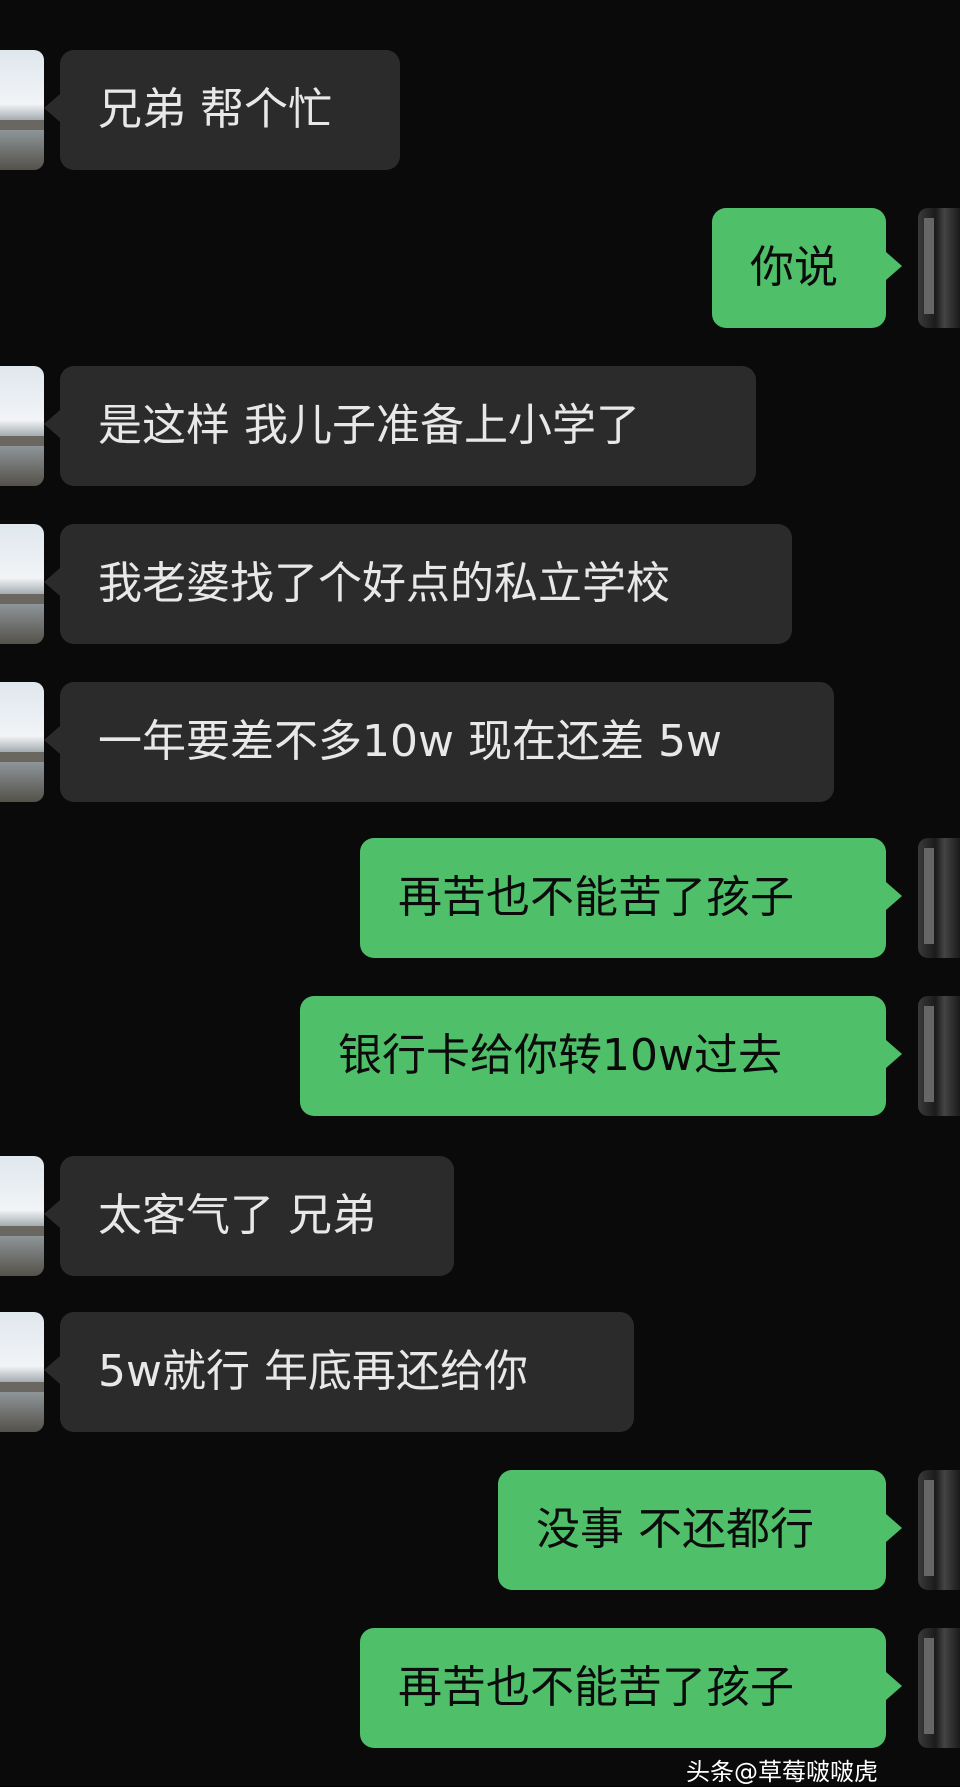  I want to click on message-text: 兄弟 帮个忙, so click(215, 109).